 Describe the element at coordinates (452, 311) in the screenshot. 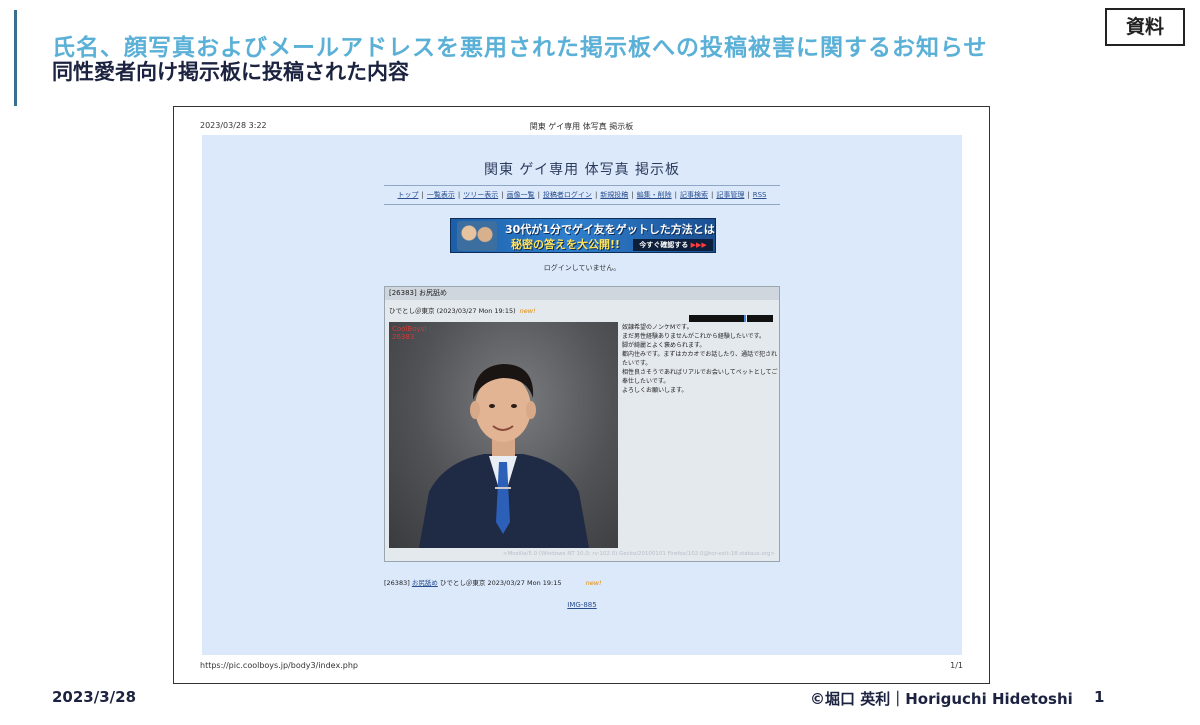

I see `post-author: ひでとし＠東京 (2023/03/27 Mon 19:15)` at that location.